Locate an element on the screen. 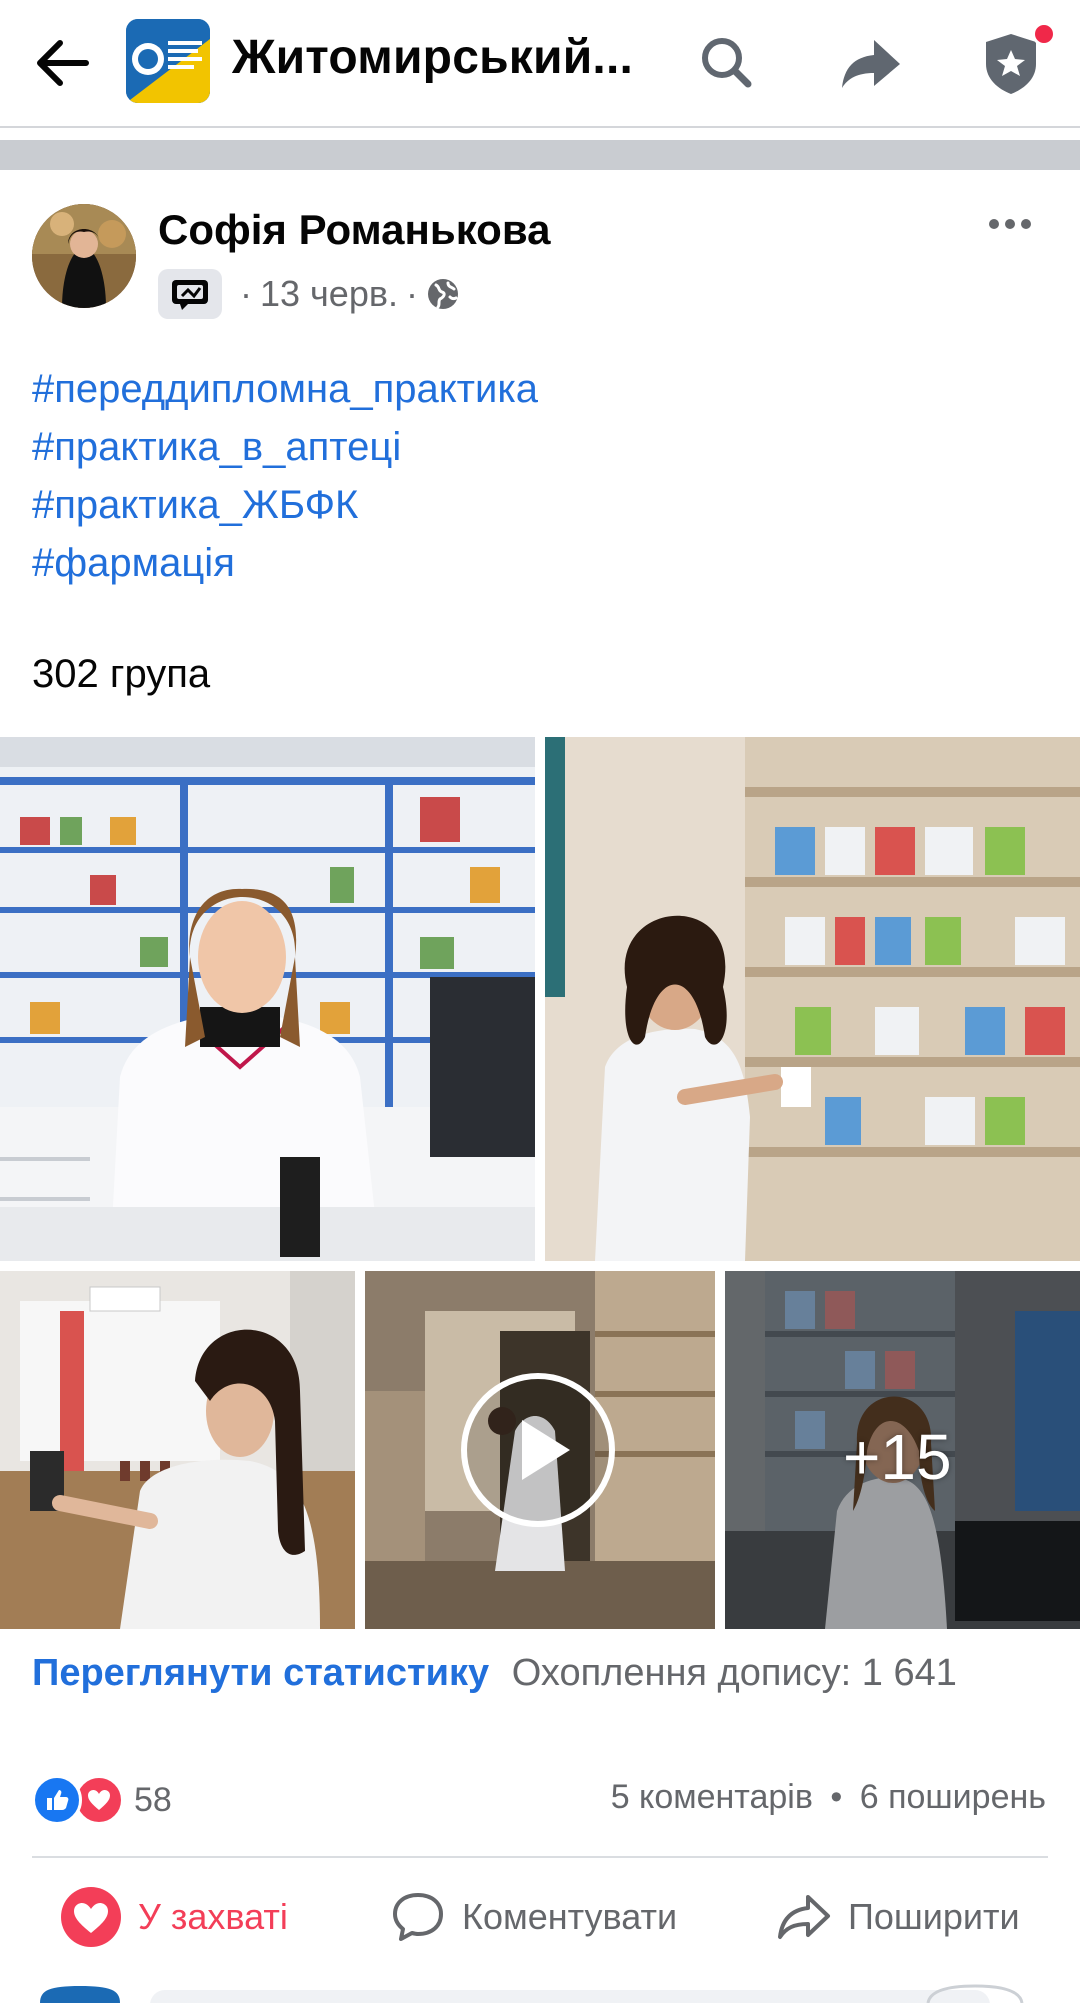 The image size is (1080, 2008). divider is located at coordinates (540, 1857).